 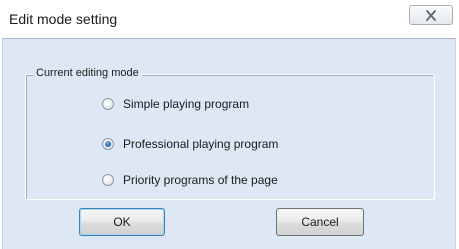 What do you see at coordinates (200, 180) in the screenshot?
I see `radio-label: Priority programs of the page` at bounding box center [200, 180].